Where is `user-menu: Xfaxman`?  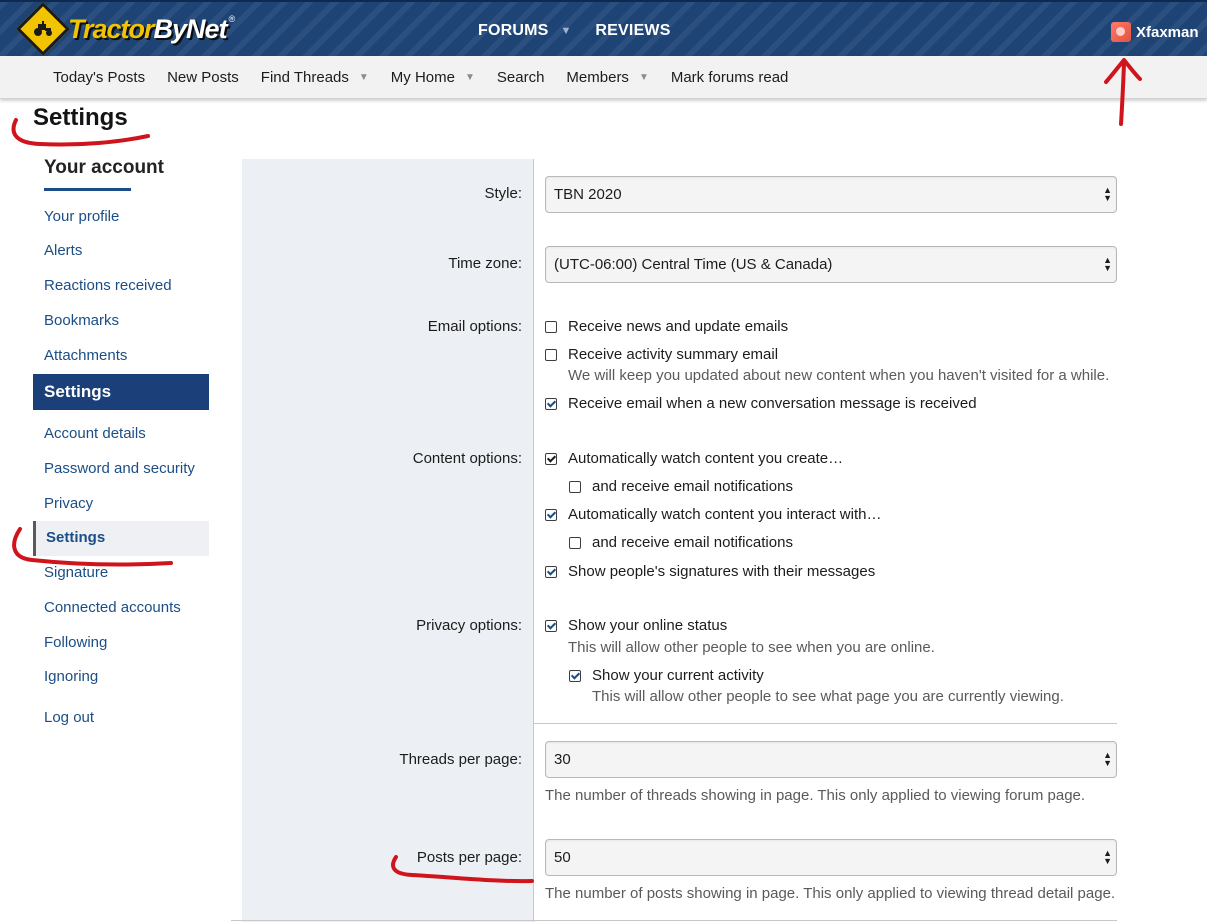
user-menu: Xfaxman is located at coordinates (1155, 32).